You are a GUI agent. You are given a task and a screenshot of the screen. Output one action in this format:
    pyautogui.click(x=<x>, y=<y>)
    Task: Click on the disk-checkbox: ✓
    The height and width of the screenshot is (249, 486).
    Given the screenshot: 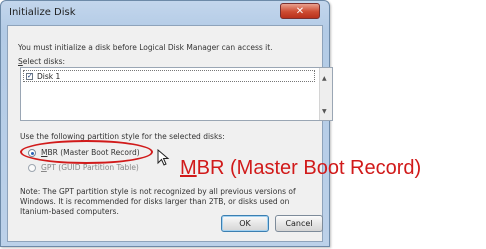 What is the action you would take?
    pyautogui.click(x=29, y=76)
    